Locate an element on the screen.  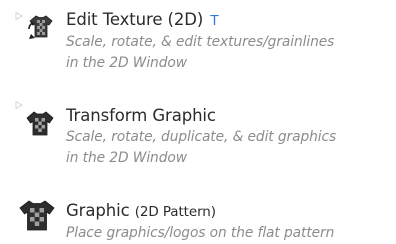
menu-item-title-suffix: (2D Pattern) is located at coordinates (175, 212).